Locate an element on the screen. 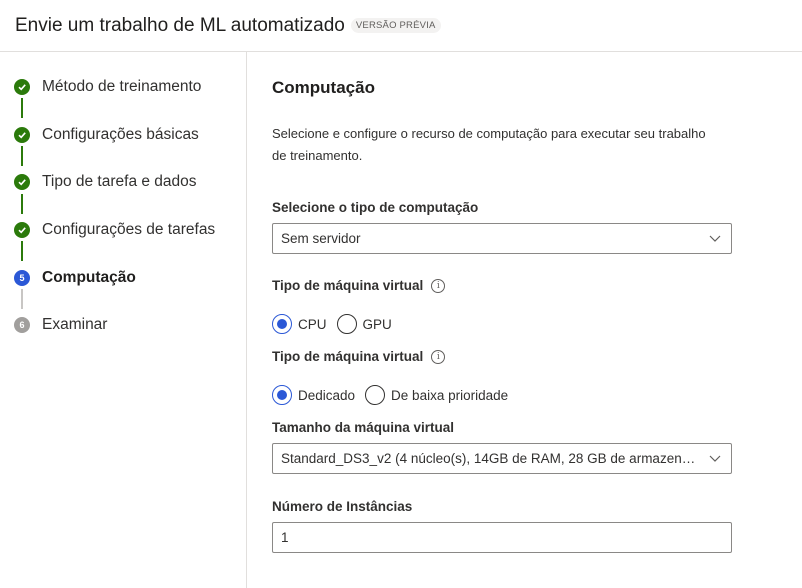 The height and width of the screenshot is (588, 802). radio-low-priority: De baixa prioridade is located at coordinates (436, 395).